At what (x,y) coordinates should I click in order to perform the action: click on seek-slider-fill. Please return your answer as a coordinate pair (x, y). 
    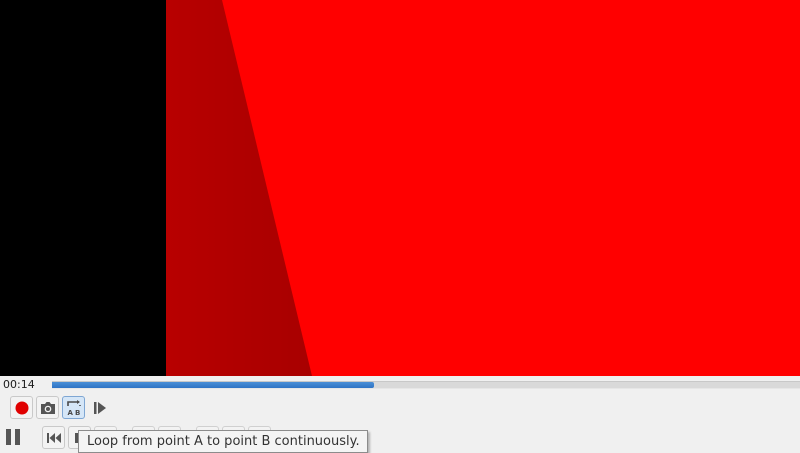
    Looking at the image, I should click on (213, 385).